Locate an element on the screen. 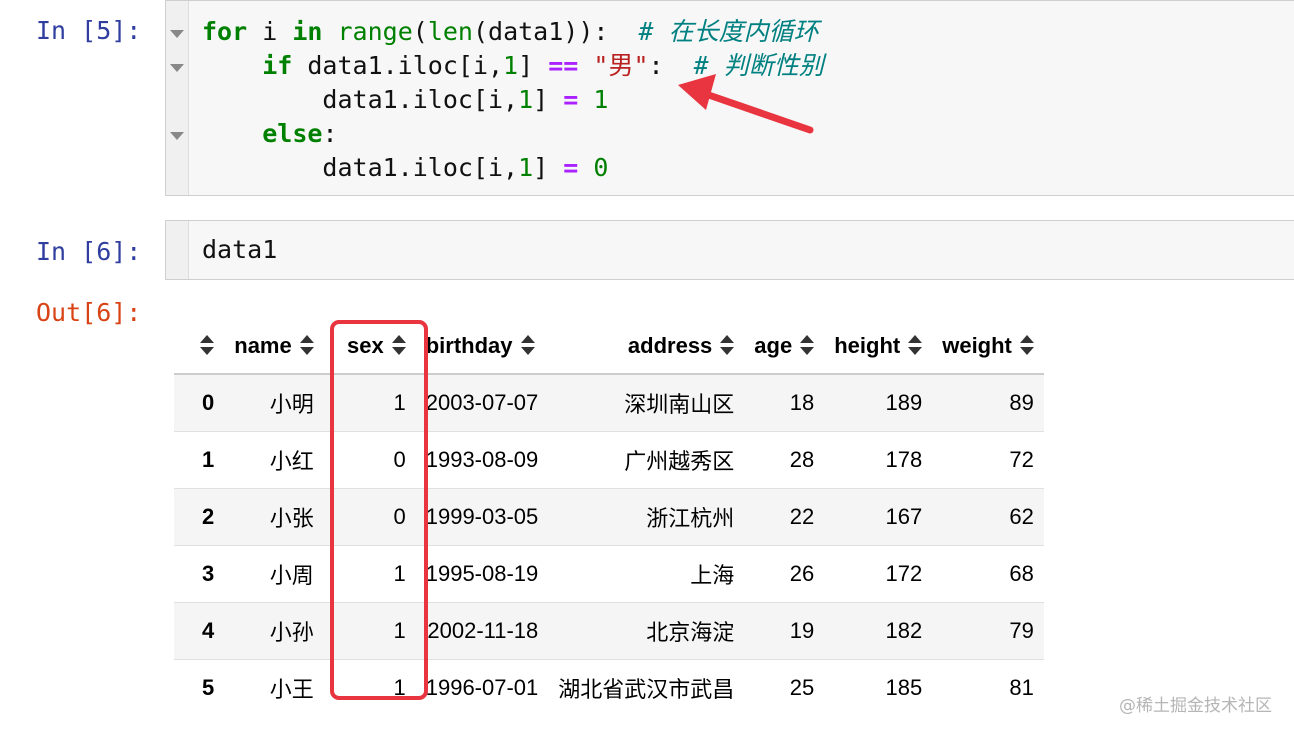 The image size is (1294, 738). column-header: age is located at coordinates (784, 346).